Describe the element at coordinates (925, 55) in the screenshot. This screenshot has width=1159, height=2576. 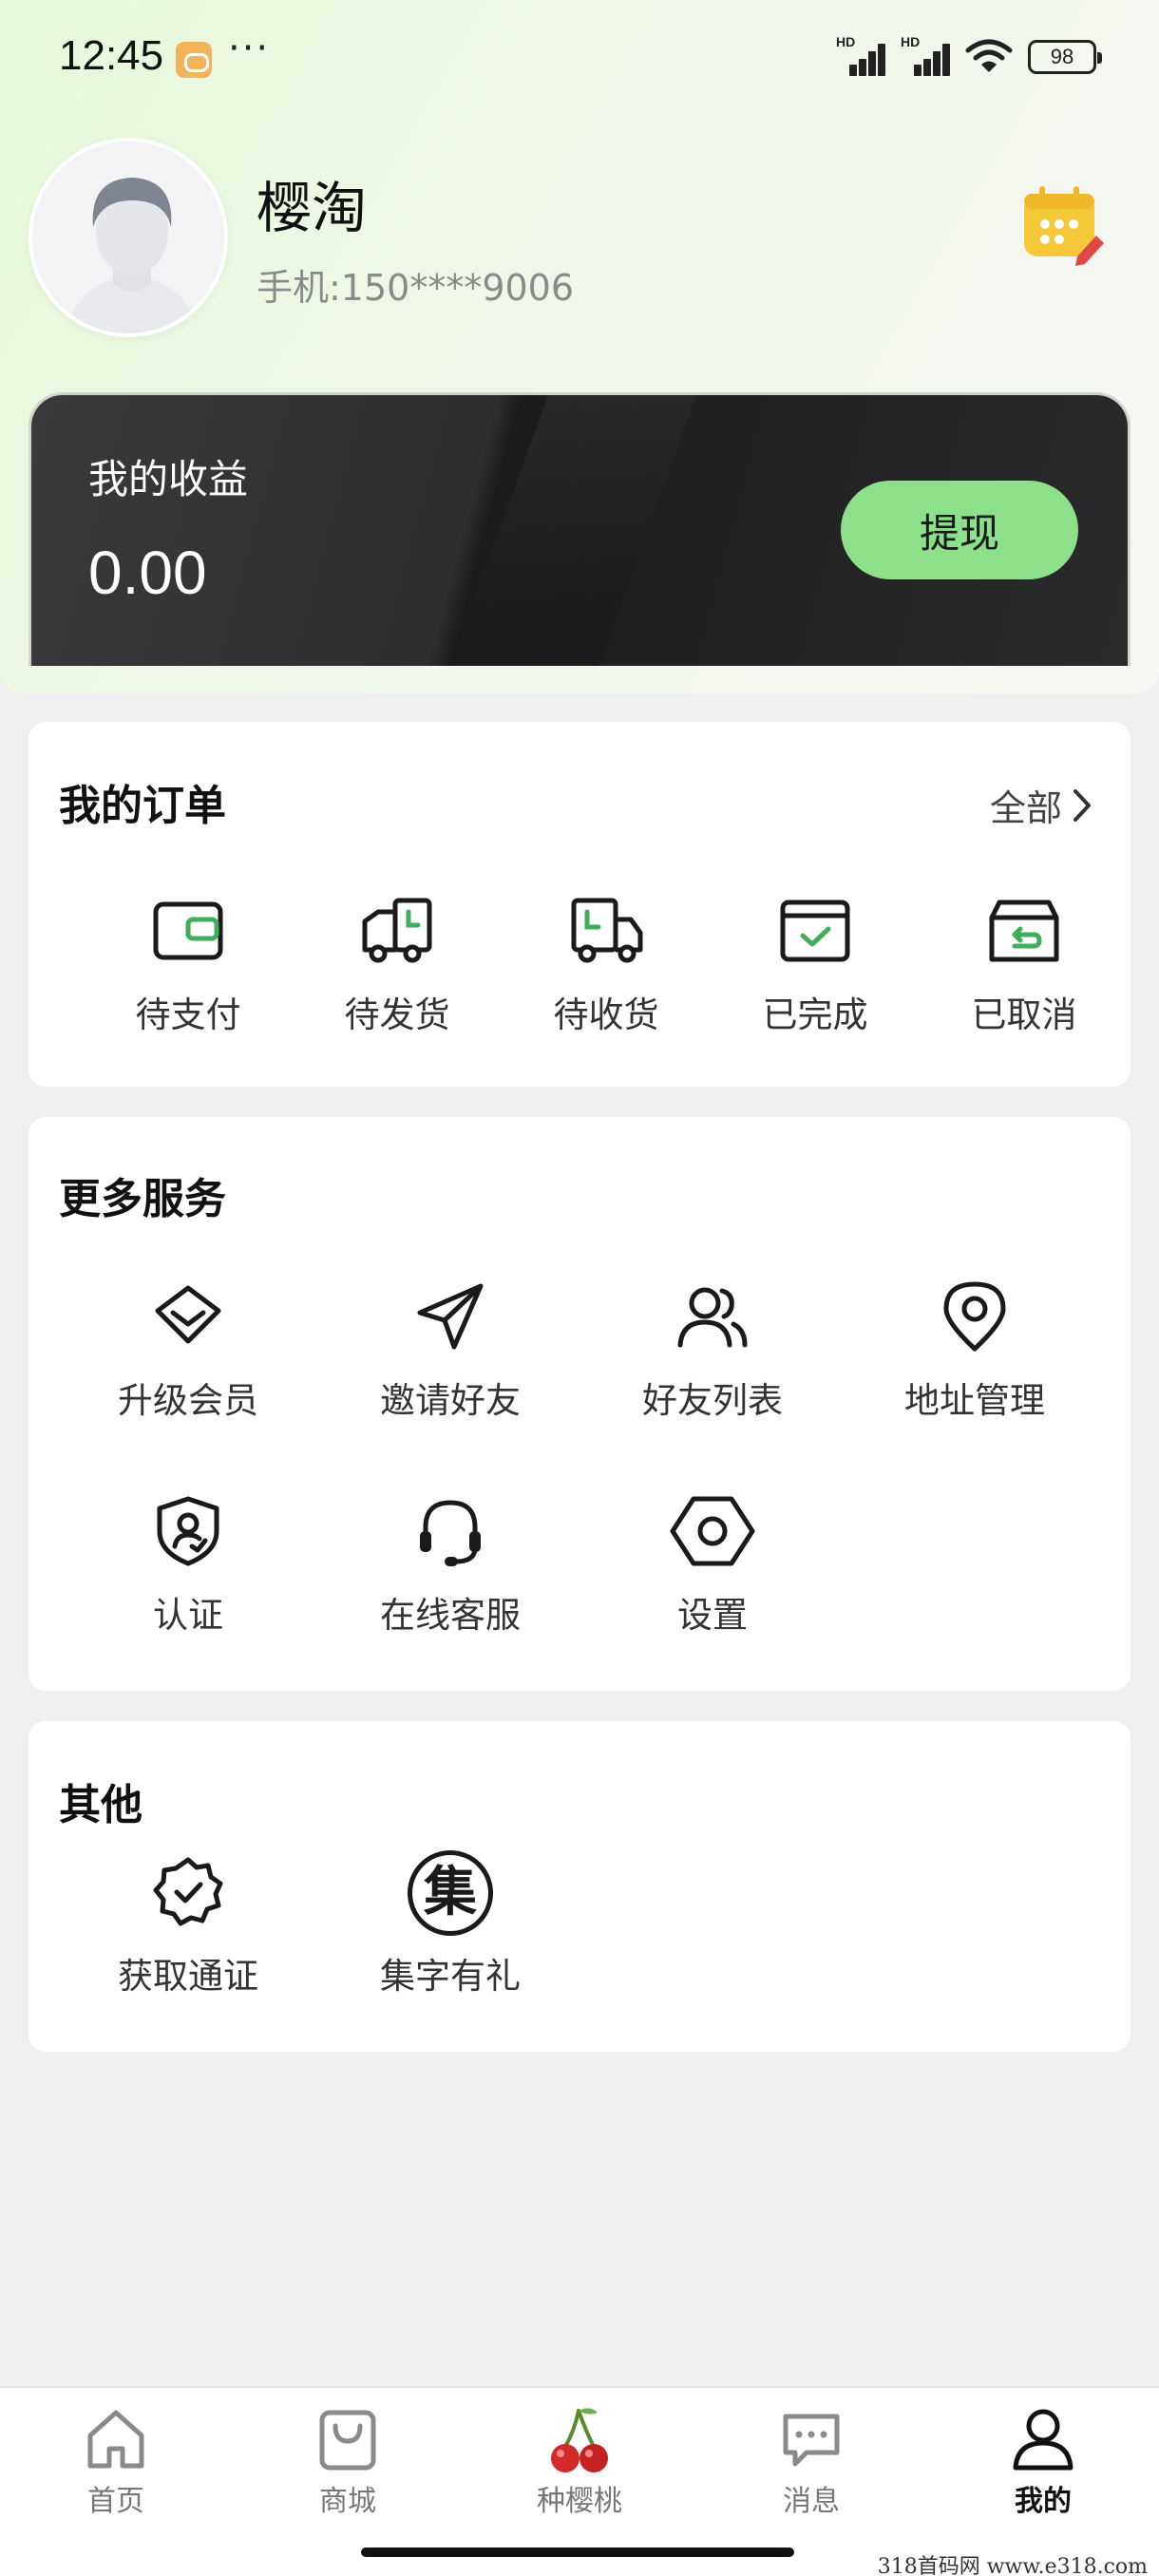
I see `cell-signal-2-icon: HD` at that location.